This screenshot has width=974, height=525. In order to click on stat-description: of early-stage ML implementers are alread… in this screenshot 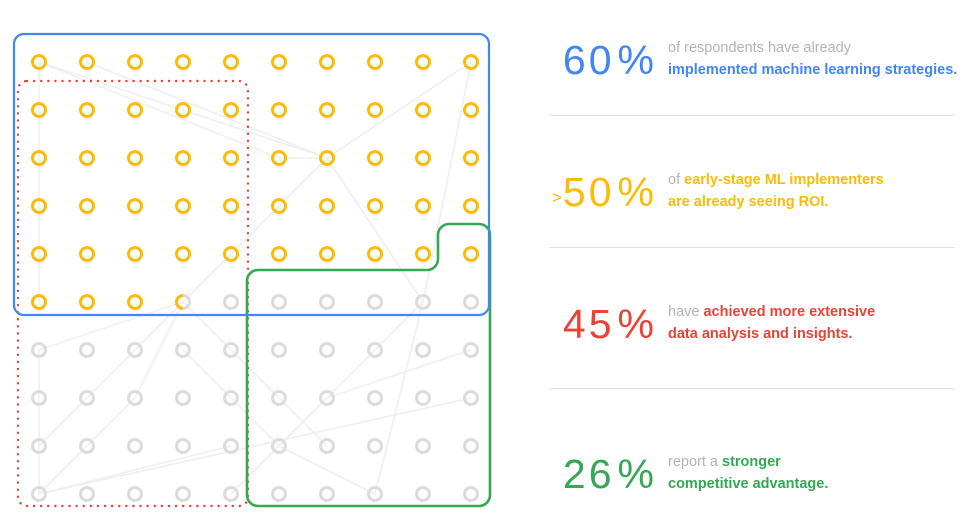, I will do `click(821, 192)`.